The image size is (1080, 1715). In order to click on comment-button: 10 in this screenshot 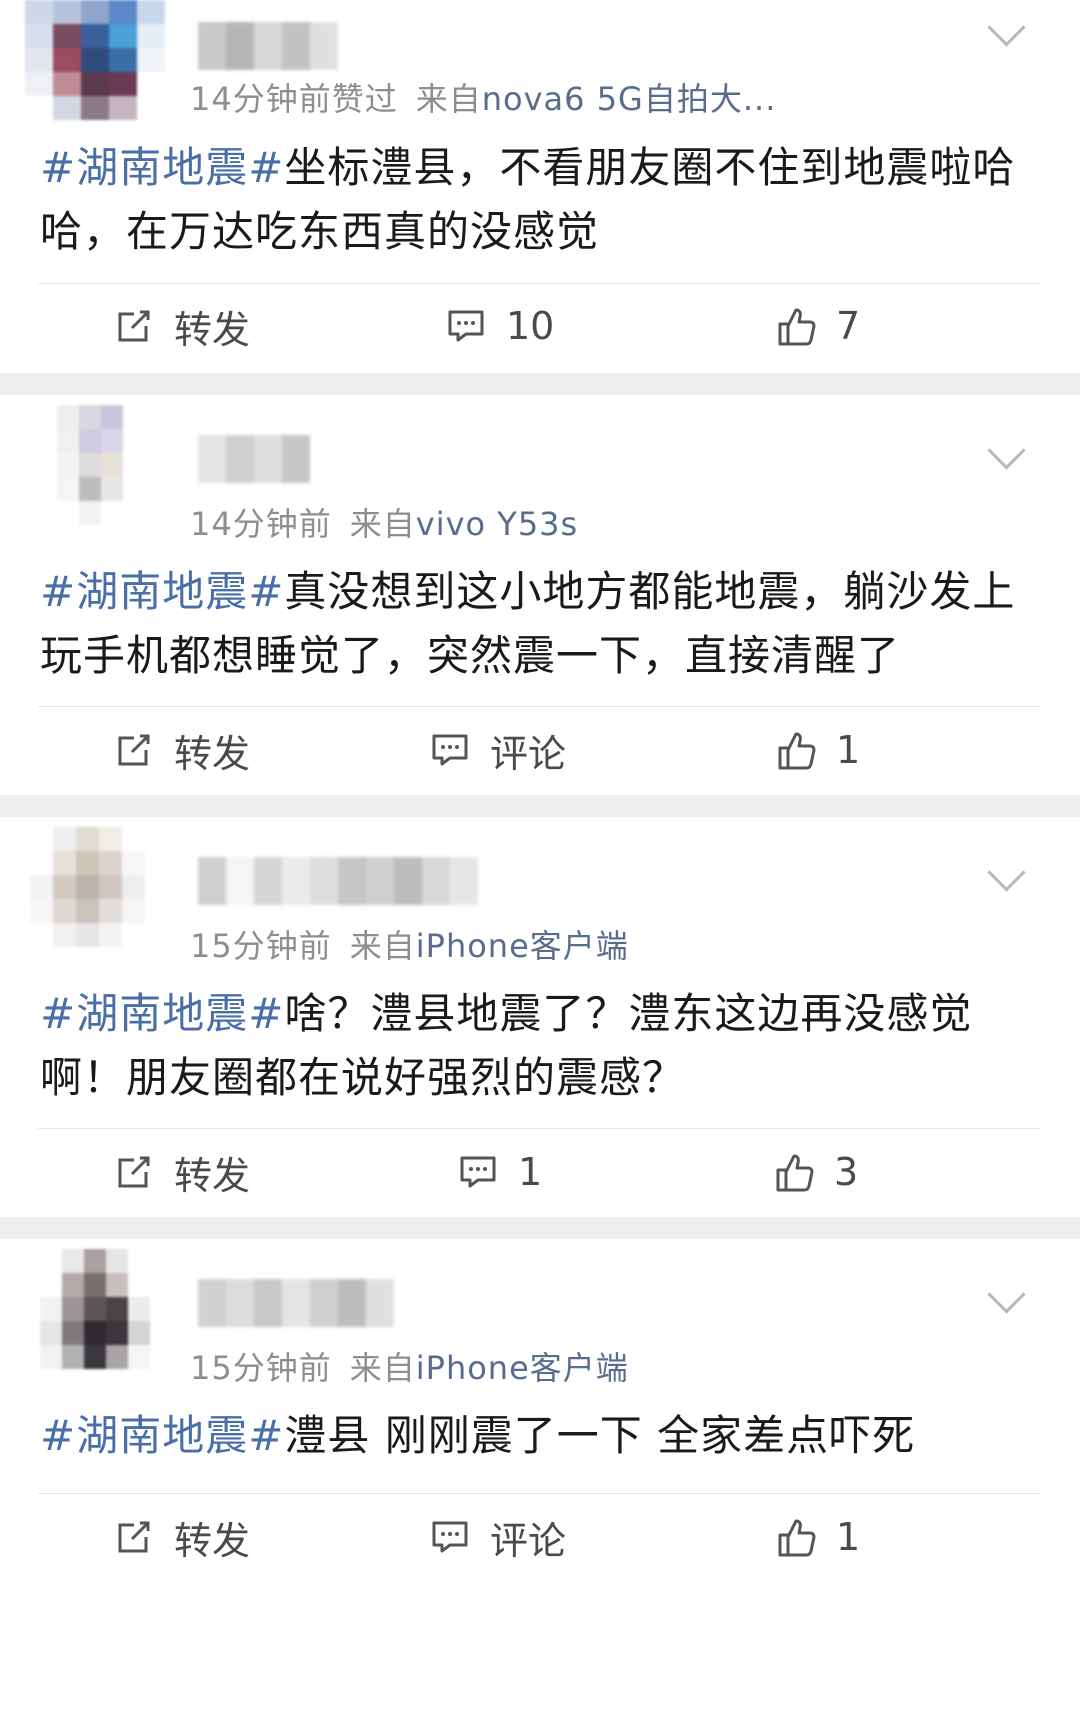, I will do `click(499, 326)`.